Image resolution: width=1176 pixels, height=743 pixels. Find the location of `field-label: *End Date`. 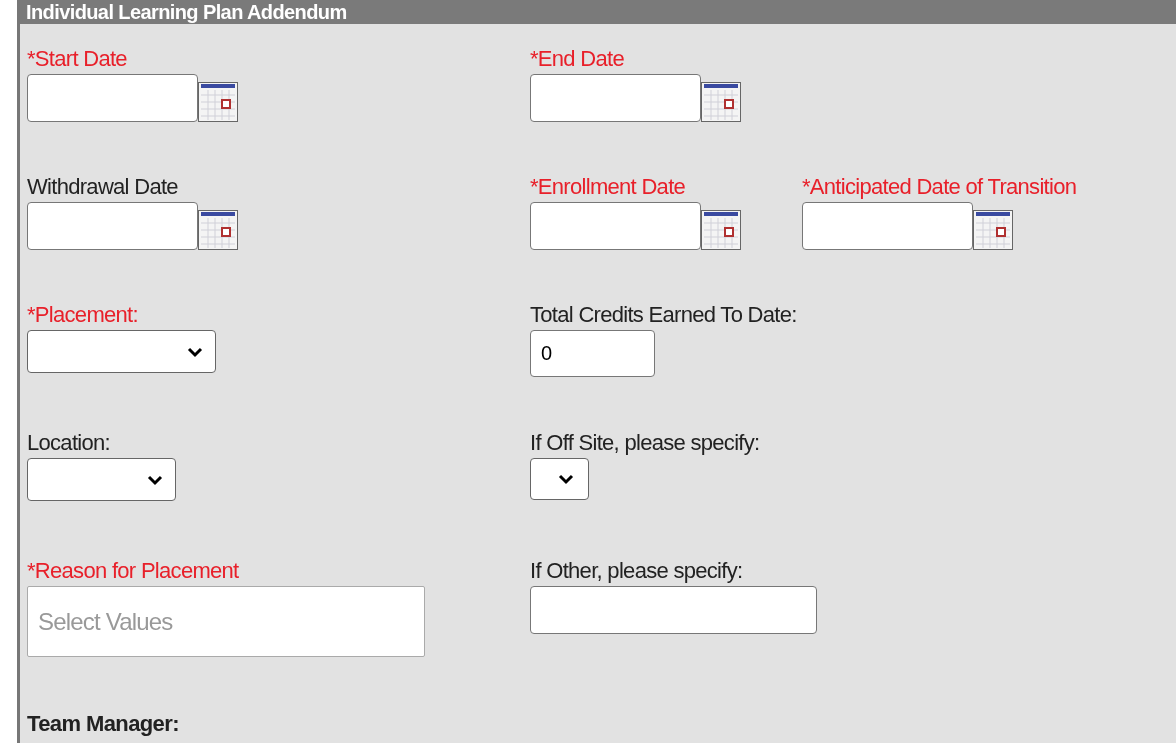

field-label: *End Date is located at coordinates (577, 59).